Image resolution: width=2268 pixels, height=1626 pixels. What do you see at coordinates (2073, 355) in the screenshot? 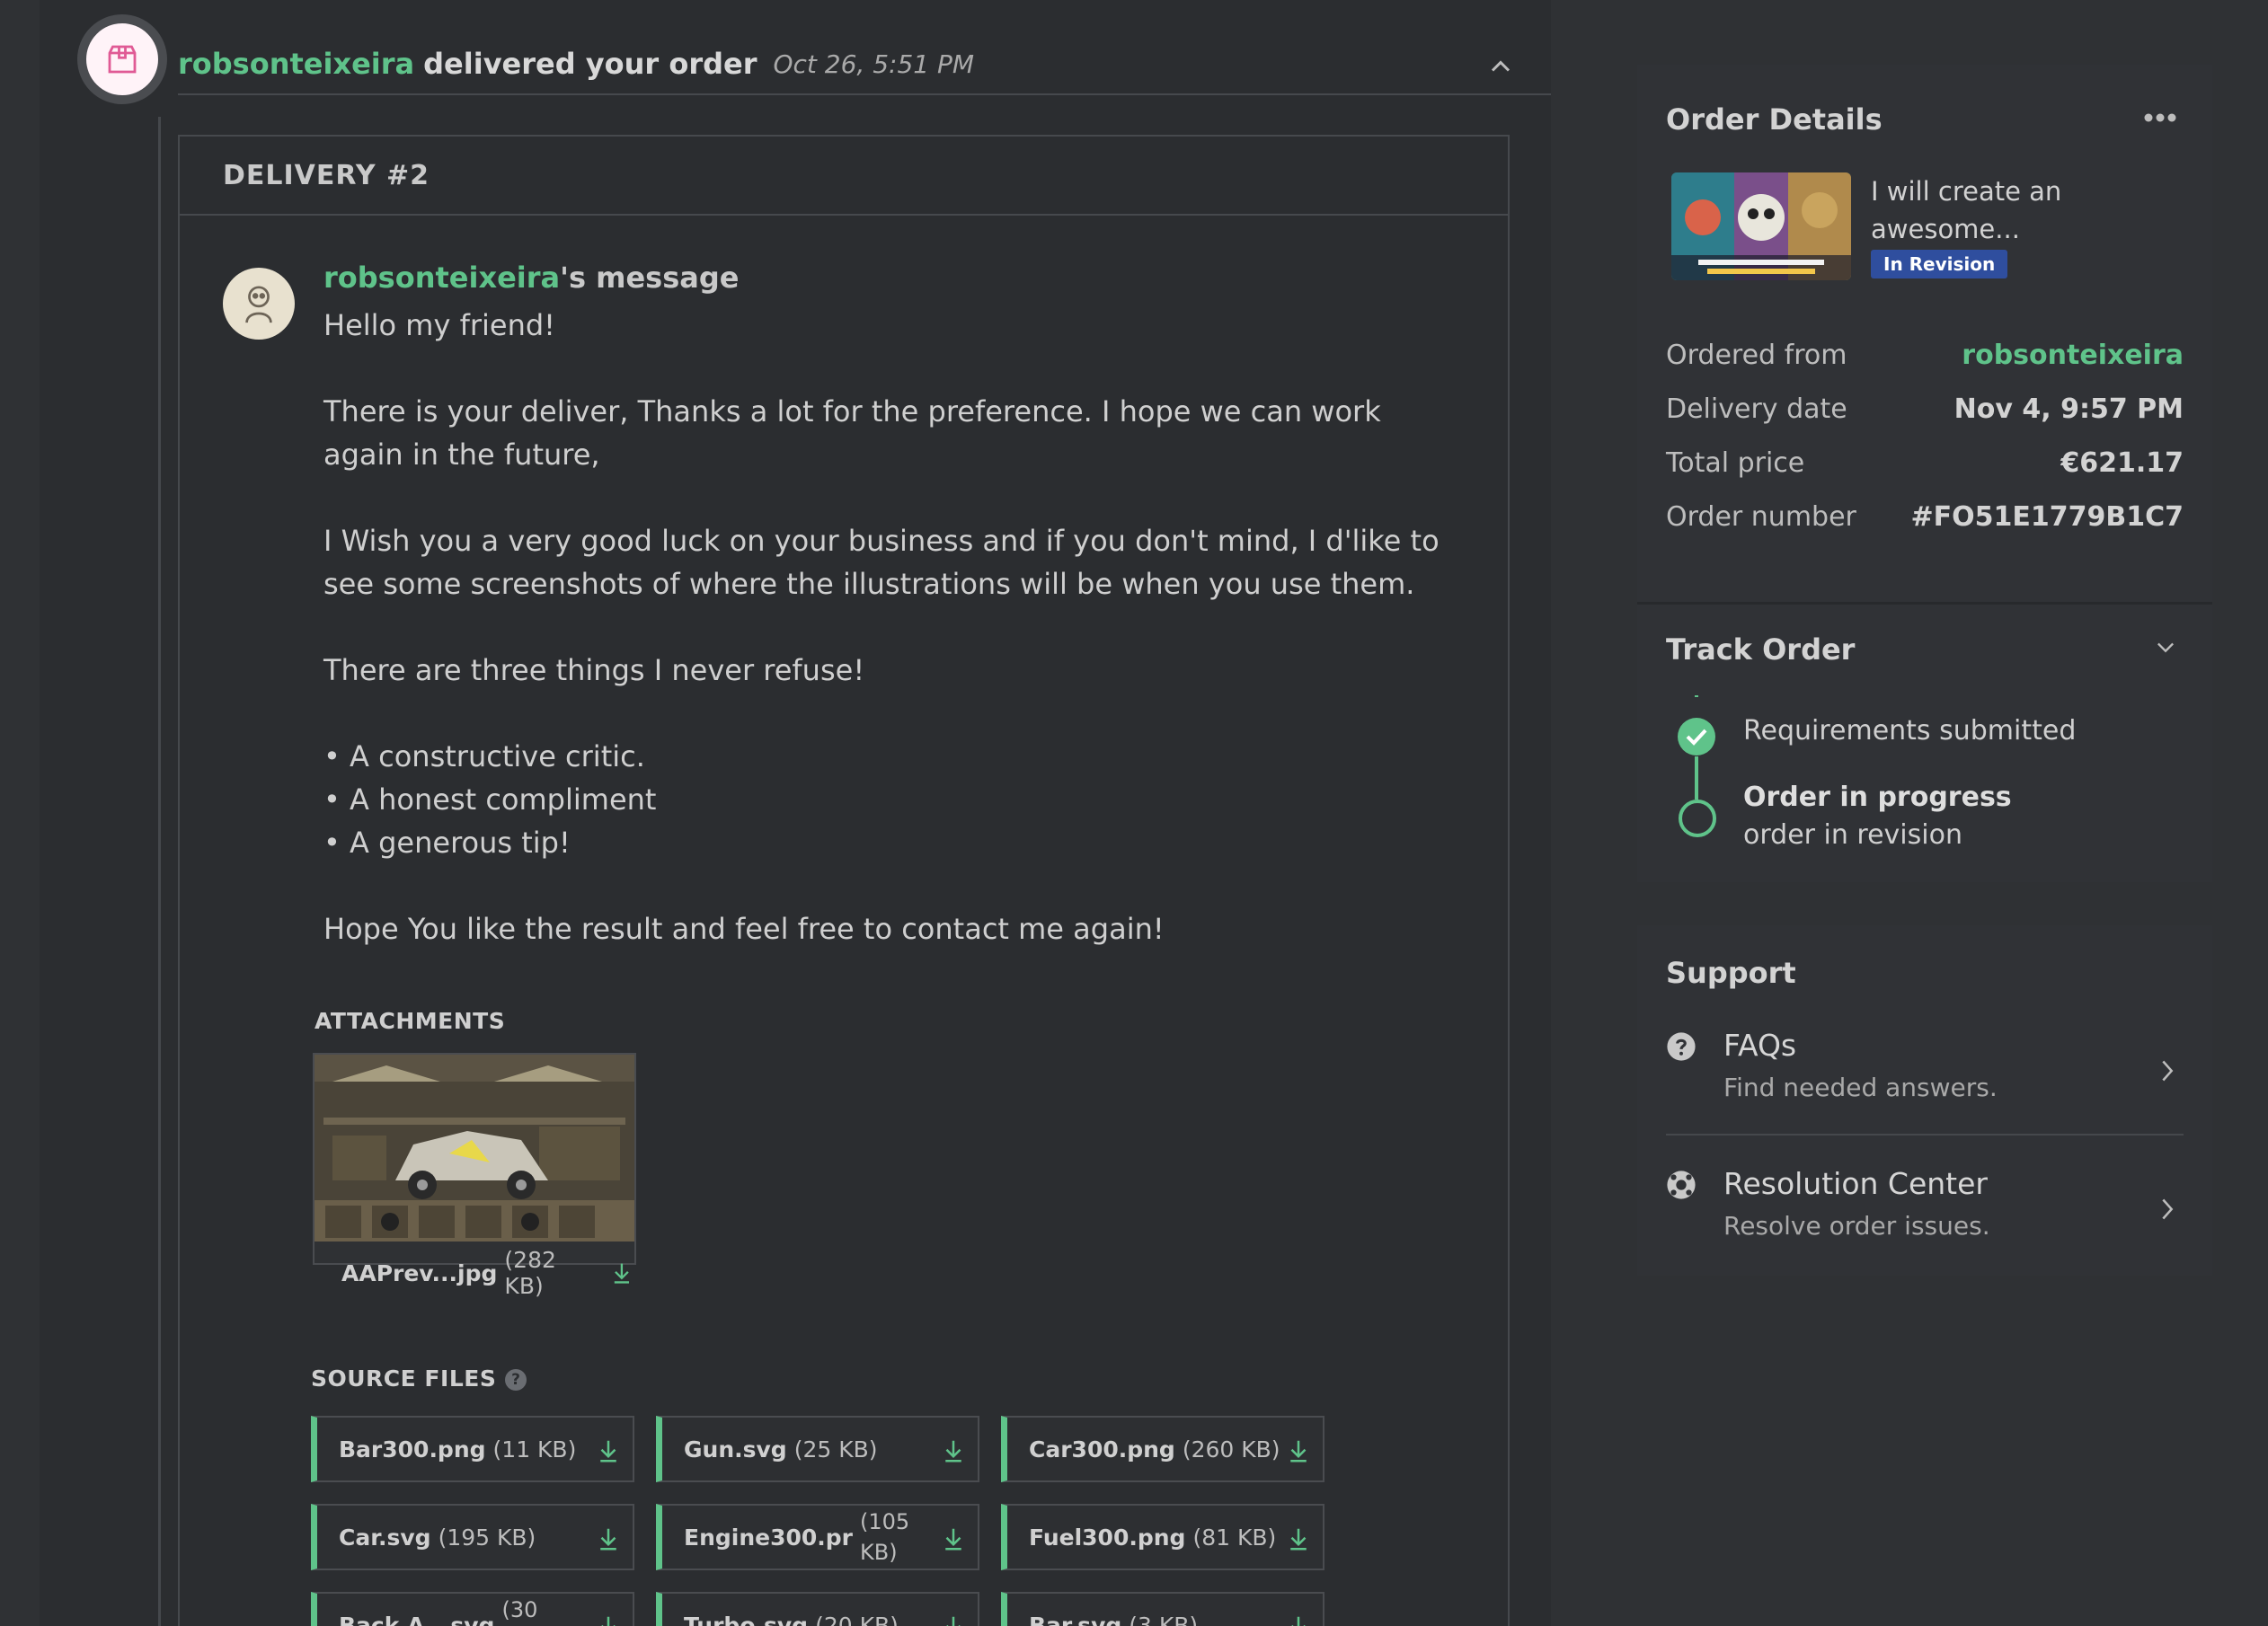
I see `ordered-from-seller: robsonteixeira` at bounding box center [2073, 355].